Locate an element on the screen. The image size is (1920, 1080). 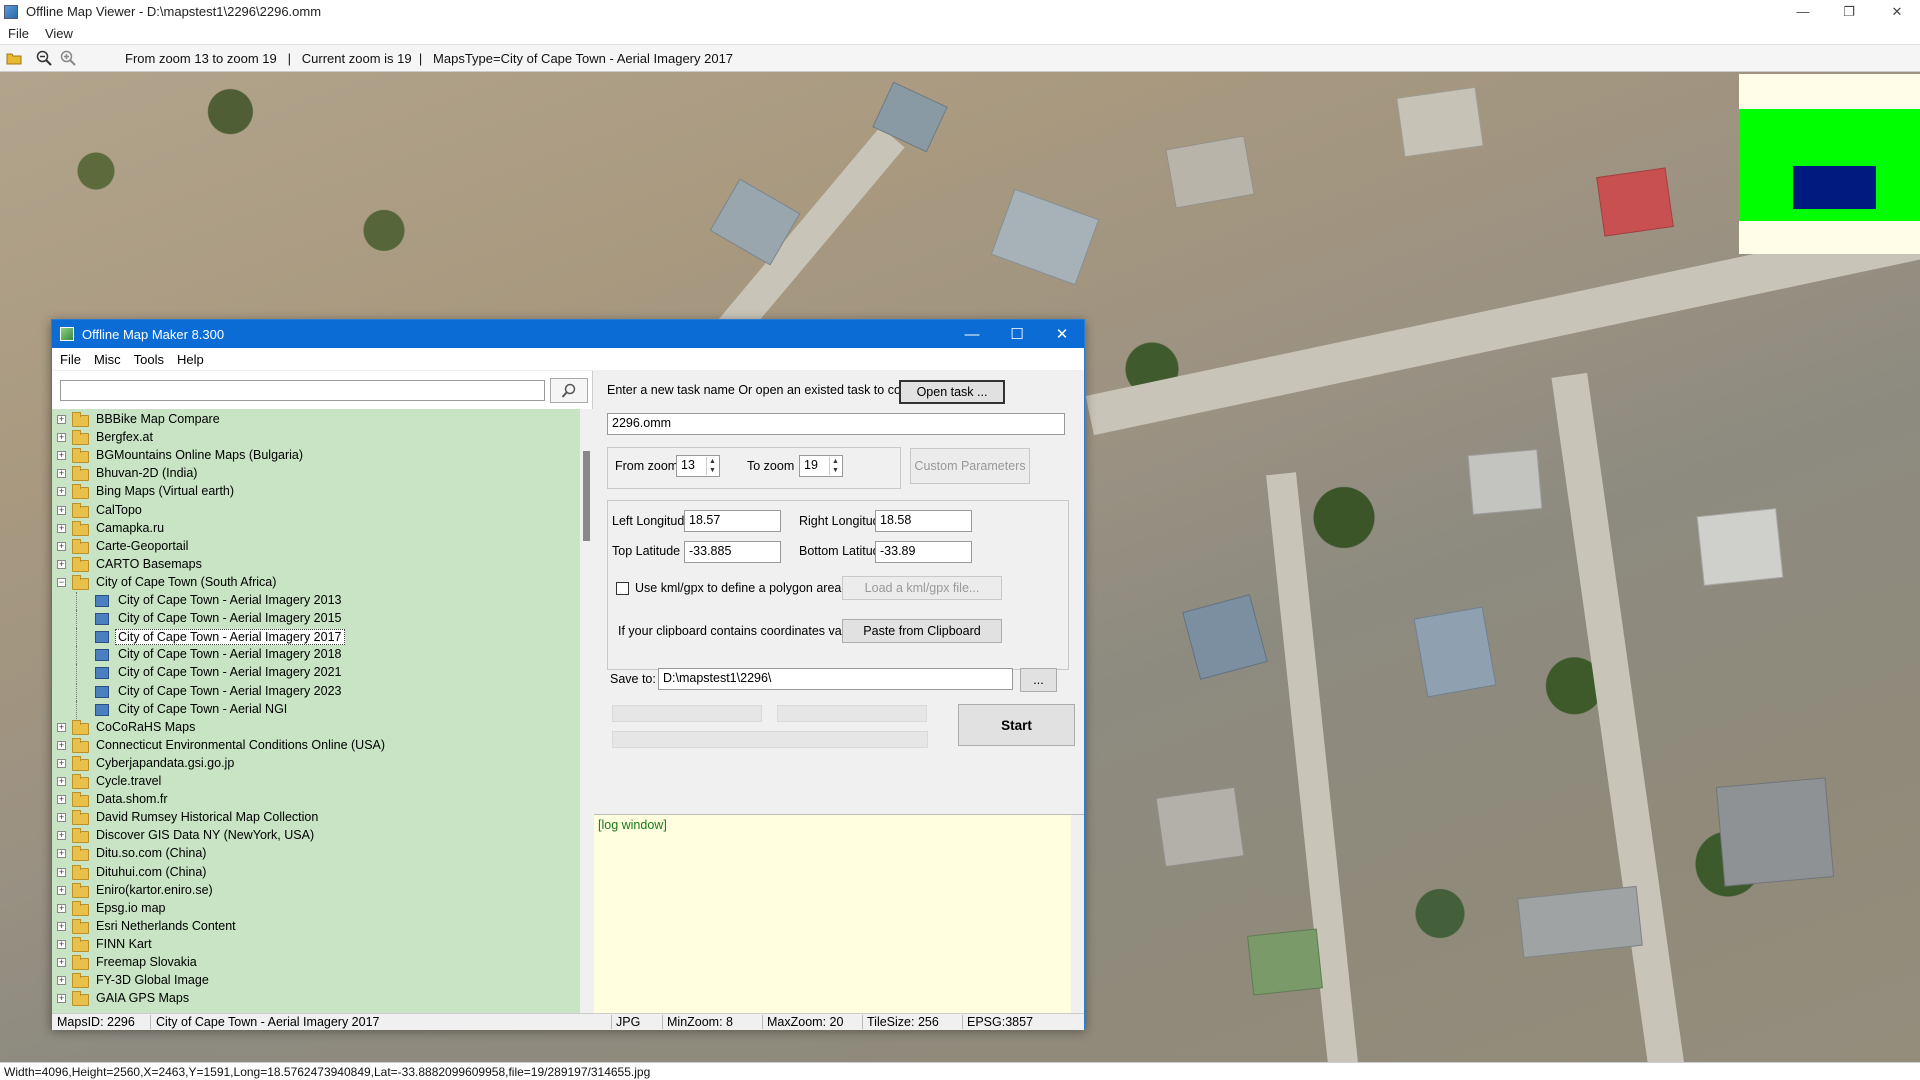
tree-folder-item: + CoCoRaHS Maps is located at coordinates (316, 728).